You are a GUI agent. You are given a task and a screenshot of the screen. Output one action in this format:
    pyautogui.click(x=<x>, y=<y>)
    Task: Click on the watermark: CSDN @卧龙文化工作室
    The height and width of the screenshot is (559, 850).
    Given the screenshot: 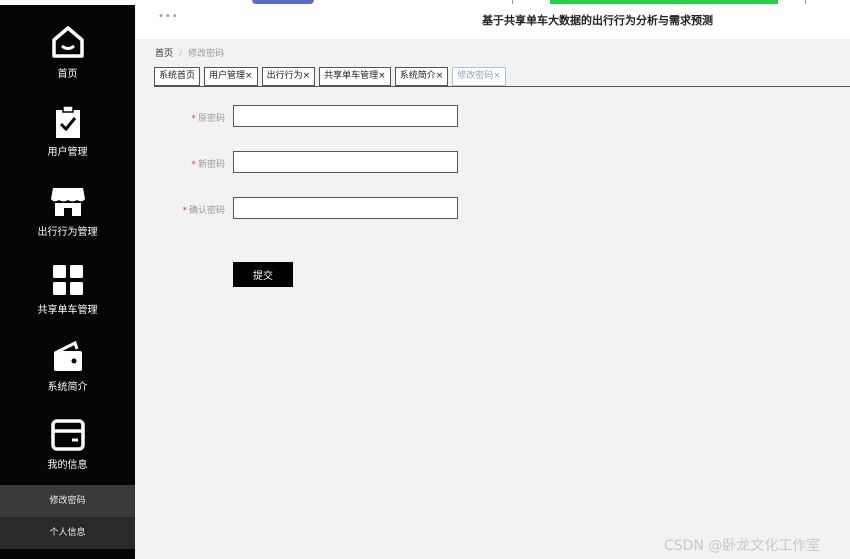 What is the action you would take?
    pyautogui.click(x=742, y=546)
    